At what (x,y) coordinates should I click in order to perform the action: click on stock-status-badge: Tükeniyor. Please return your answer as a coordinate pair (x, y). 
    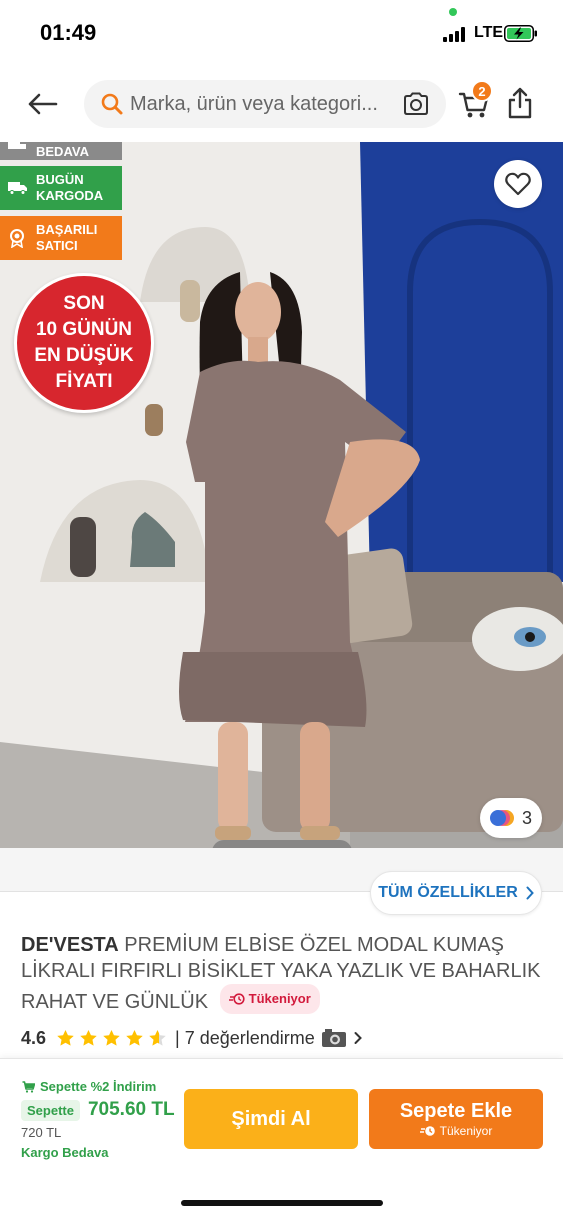
    Looking at the image, I should click on (269, 999).